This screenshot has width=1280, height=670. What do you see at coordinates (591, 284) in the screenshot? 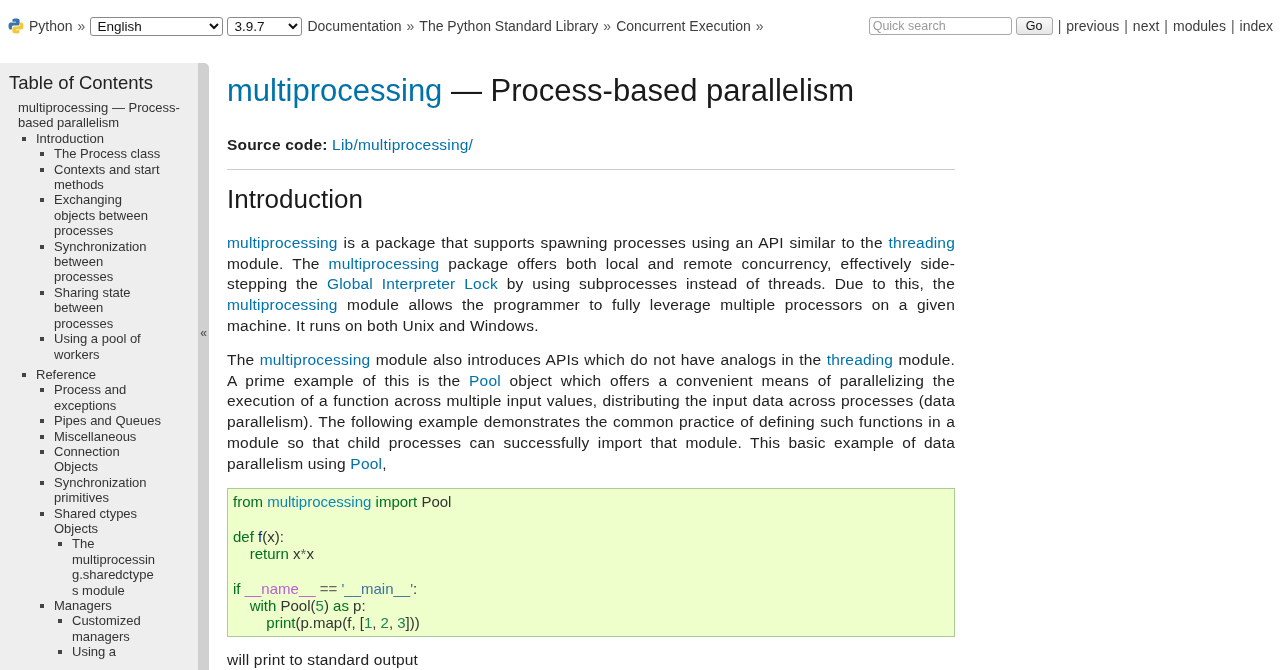
I see `paragraph: multiprocessing is a package that supports spawning processes using an API similar to the threading module. The multiprocessing package offers both local and remote concurrency, effectively side-stepping the Global Interpreter Lock by using subprocesses instead of threads. Due to this, the multiprocessing module allows the programmer to fully leverage multiple processors on a given machine. It runs on both Unix and Windows.` at bounding box center [591, 284].